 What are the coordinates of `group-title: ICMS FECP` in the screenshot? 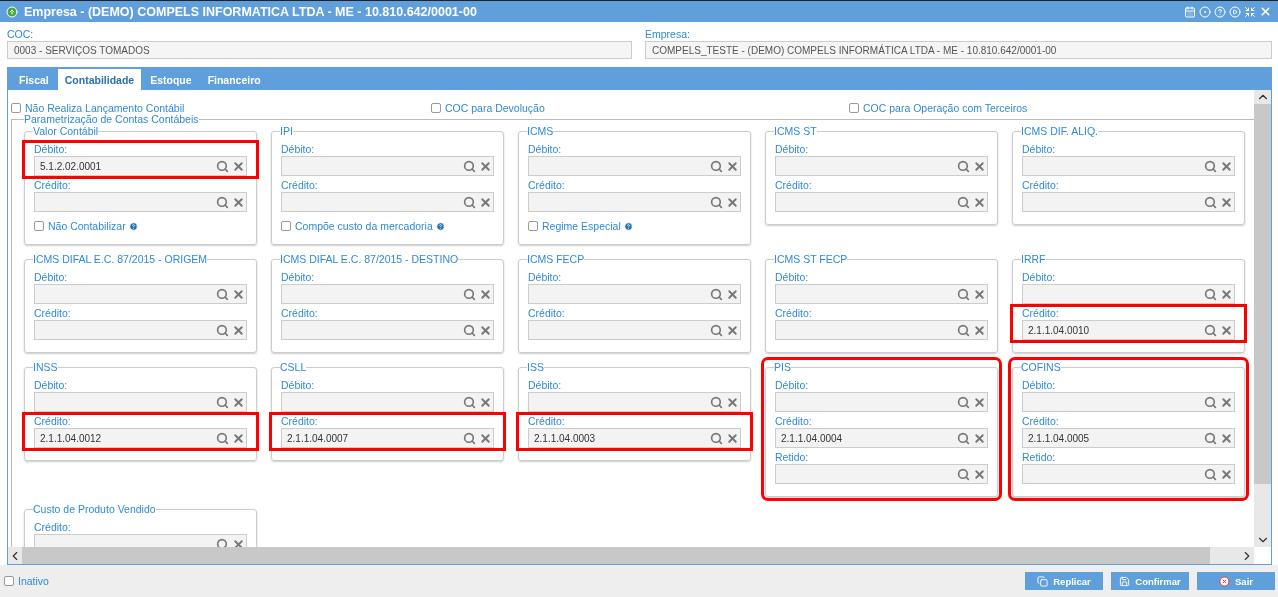 It's located at (556, 259).